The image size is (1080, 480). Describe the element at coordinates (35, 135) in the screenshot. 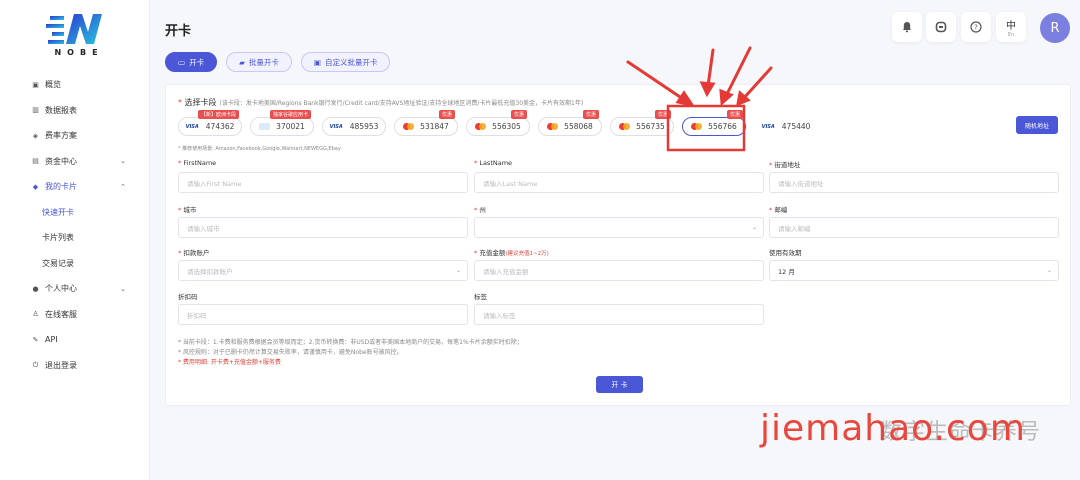

I see `diamond-icon: ◈` at that location.